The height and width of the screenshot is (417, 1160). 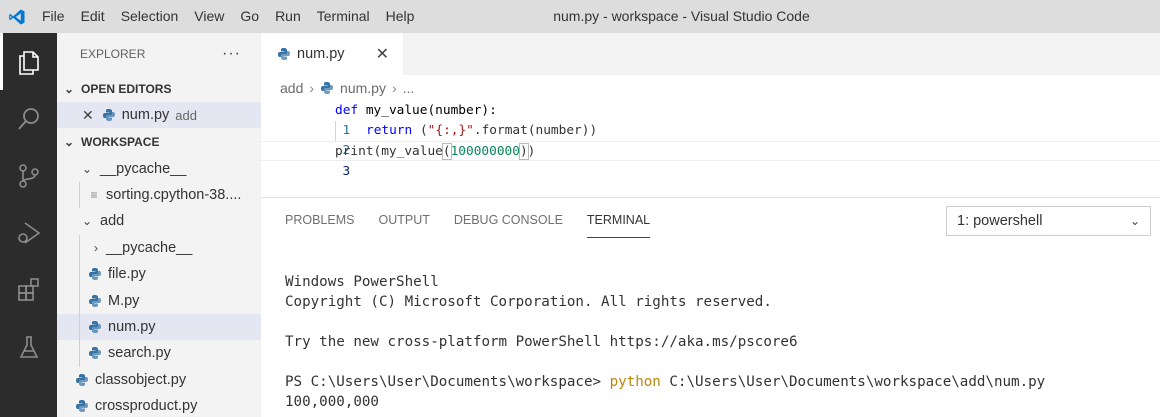 I want to click on file-label: M.py, so click(x=124, y=300).